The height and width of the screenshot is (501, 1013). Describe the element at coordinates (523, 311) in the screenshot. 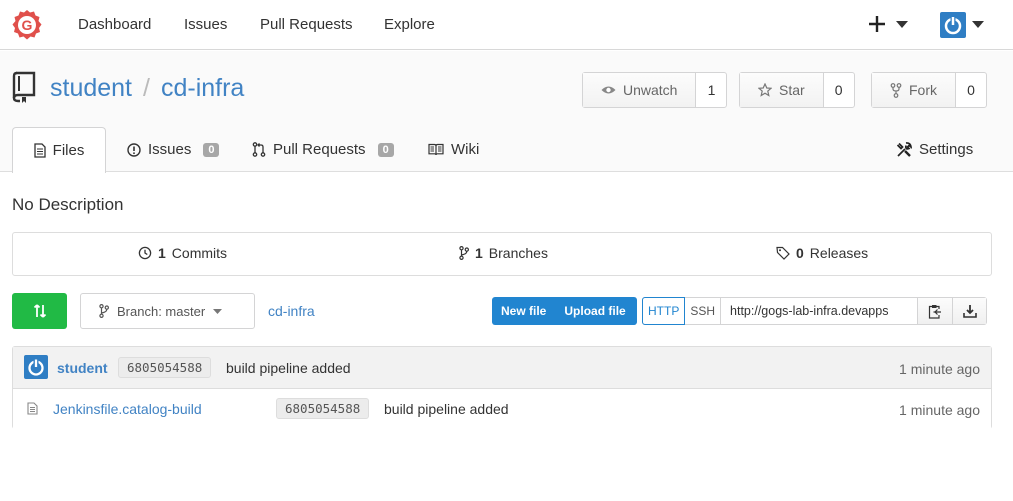

I see `new-file-button: New file` at that location.